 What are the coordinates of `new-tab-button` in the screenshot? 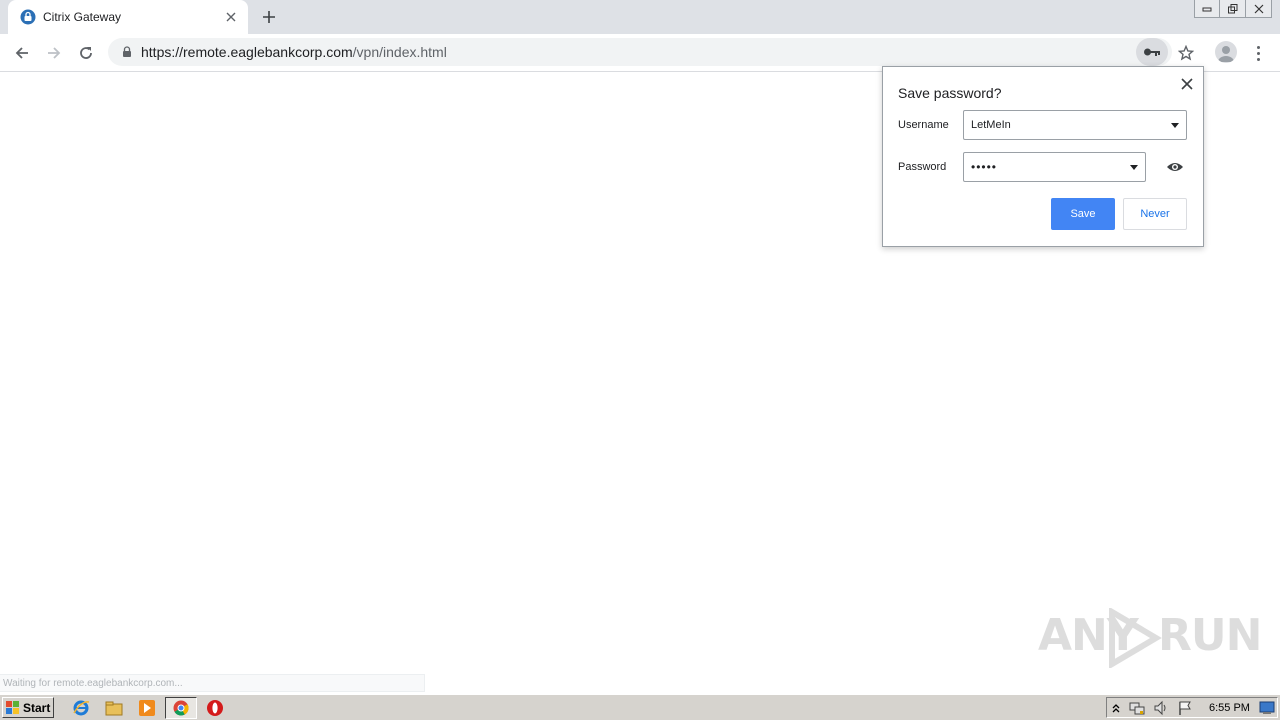 It's located at (269, 17).